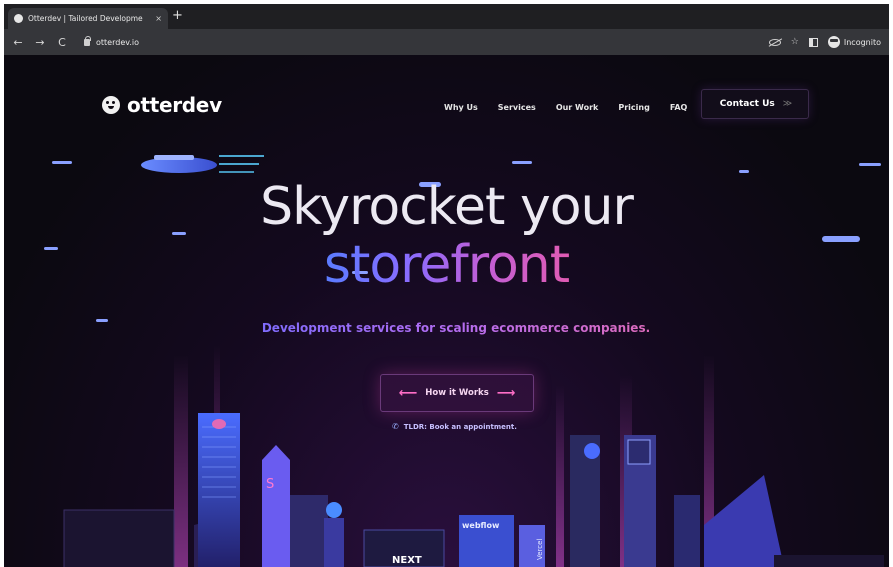 This screenshot has width=893, height=567. I want to click on tldr-link: ✆ TLDR: Book an appointment., so click(454, 426).